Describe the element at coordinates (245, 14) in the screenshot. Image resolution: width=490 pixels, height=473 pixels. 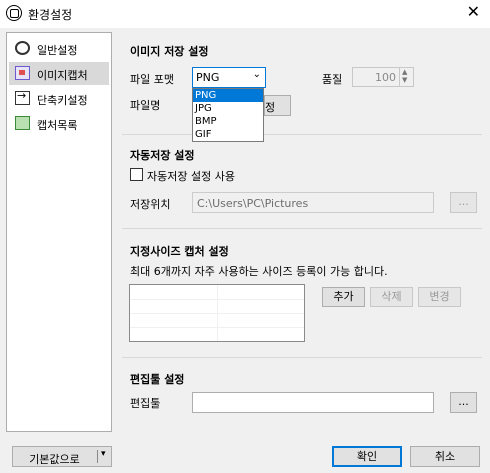
I see `title-bar: 환경설정 ✕` at that location.